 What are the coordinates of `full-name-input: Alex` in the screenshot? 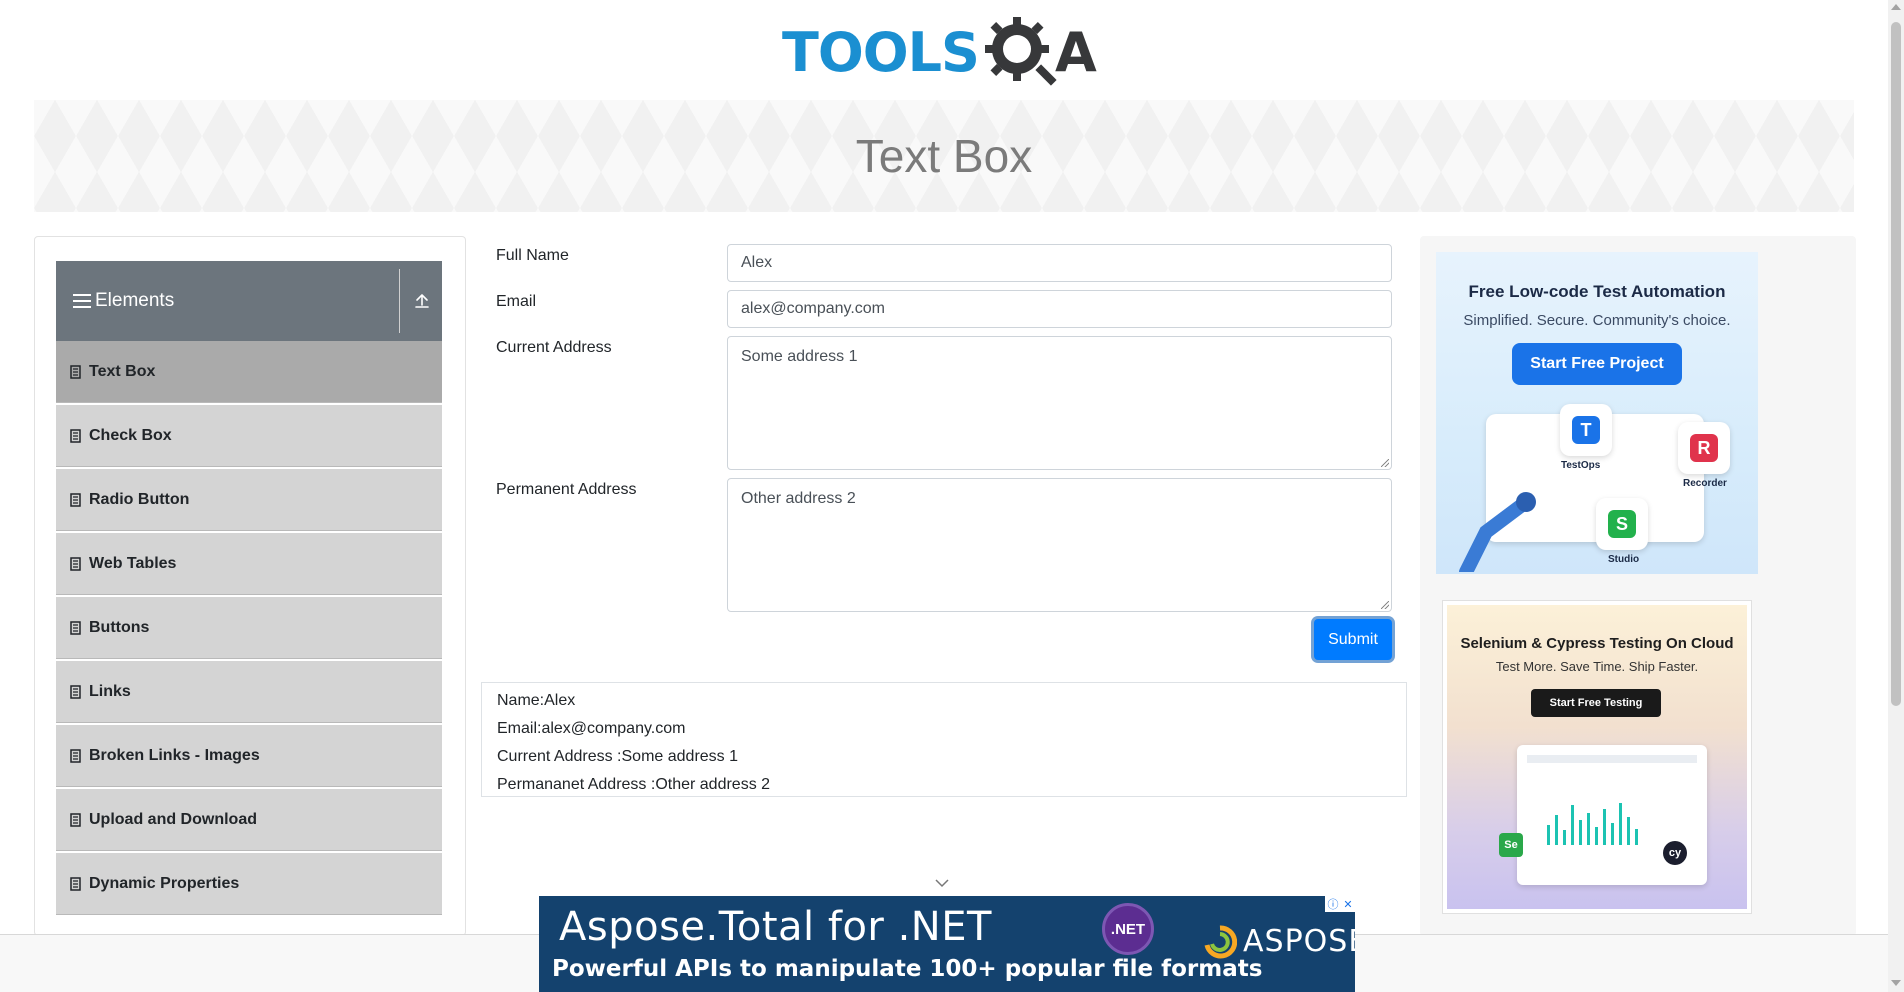 It's located at (1059, 263).